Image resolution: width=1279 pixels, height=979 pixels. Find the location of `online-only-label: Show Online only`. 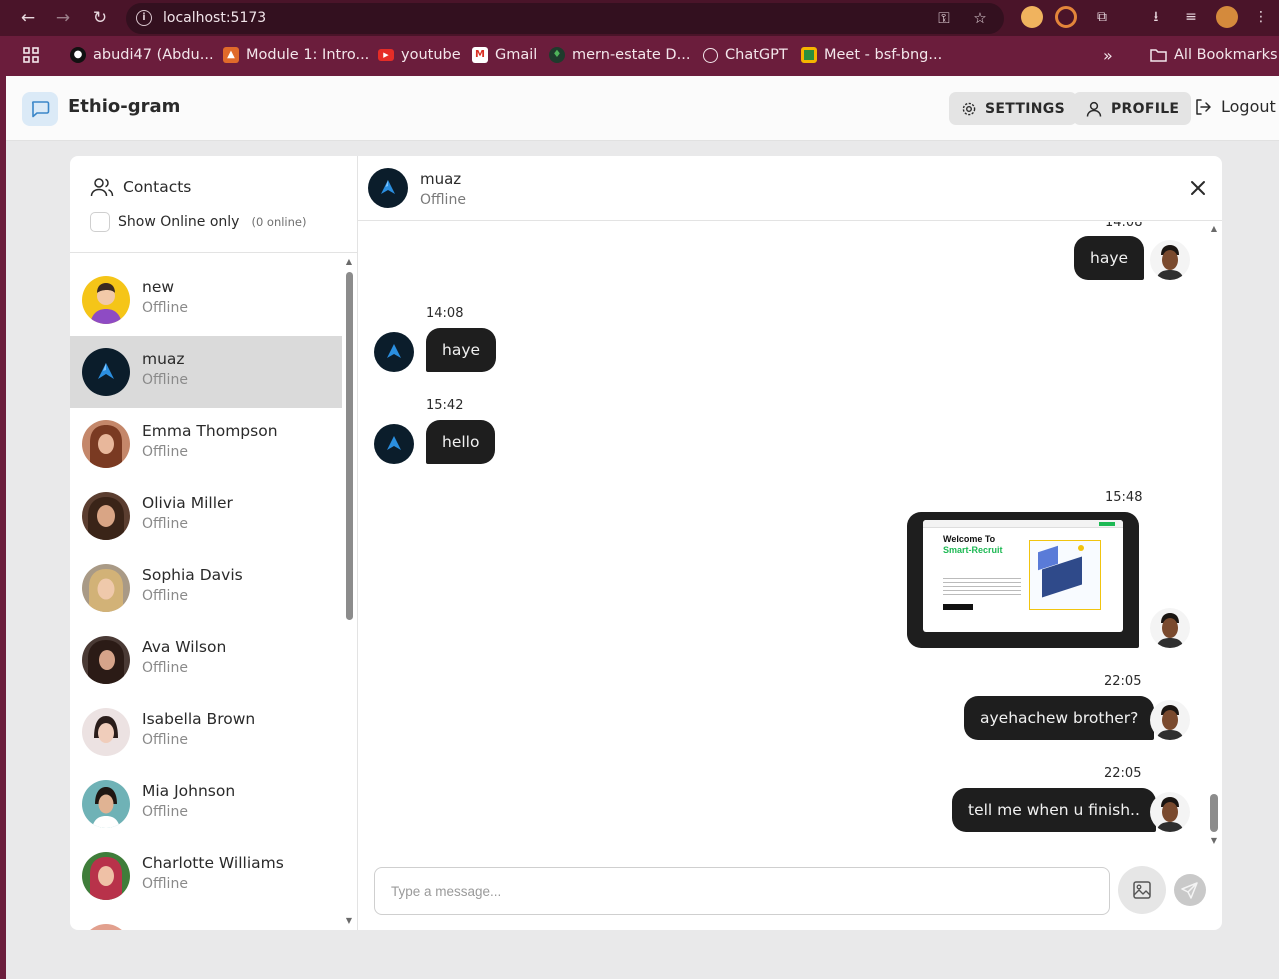

online-only-label: Show Online only is located at coordinates (178, 222).